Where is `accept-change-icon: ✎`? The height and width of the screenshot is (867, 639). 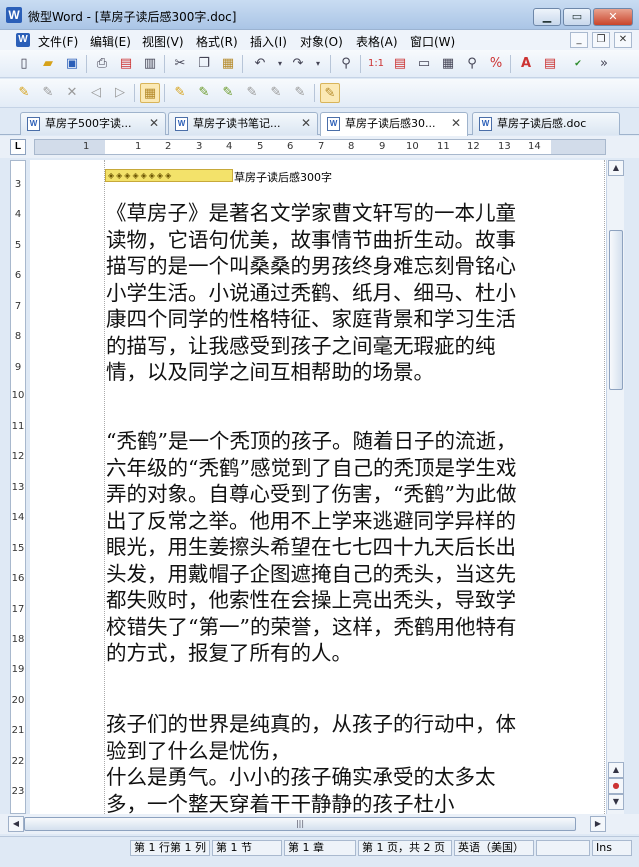
accept-change-icon: ✎ is located at coordinates (180, 93).